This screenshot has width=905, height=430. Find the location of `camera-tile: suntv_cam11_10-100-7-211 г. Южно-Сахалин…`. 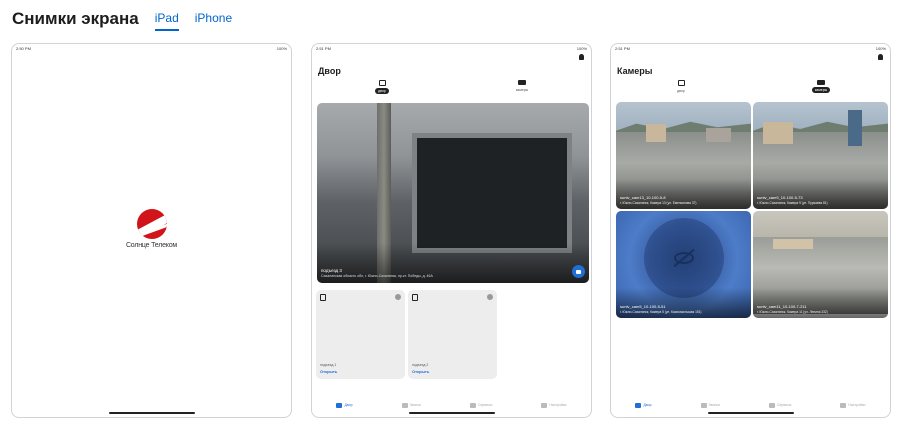

camera-tile: suntv_cam11_10-100-7-211 г. Южно-Сахалин… is located at coordinates (820, 264).